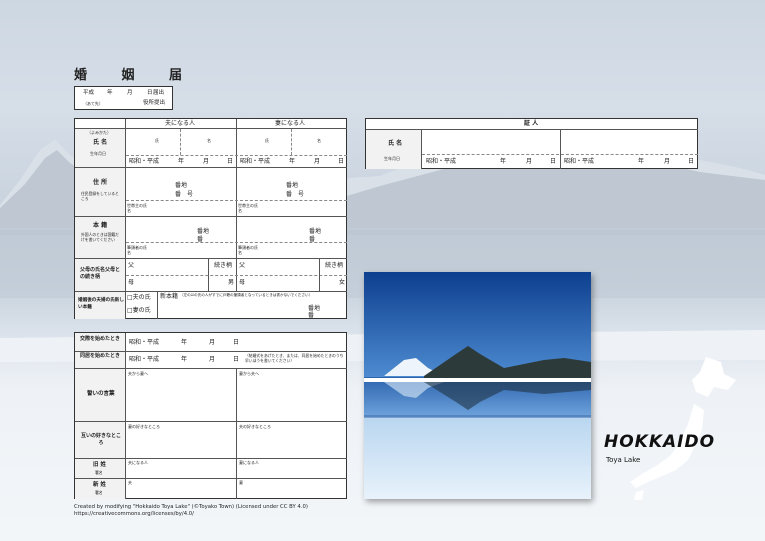 This screenshot has width=765, height=541. I want to click on wife-birth-day: 日, so click(341, 161).